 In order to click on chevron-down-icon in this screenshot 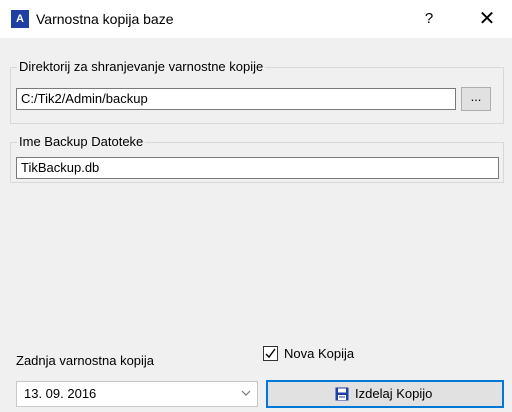, I will do `click(246, 393)`.